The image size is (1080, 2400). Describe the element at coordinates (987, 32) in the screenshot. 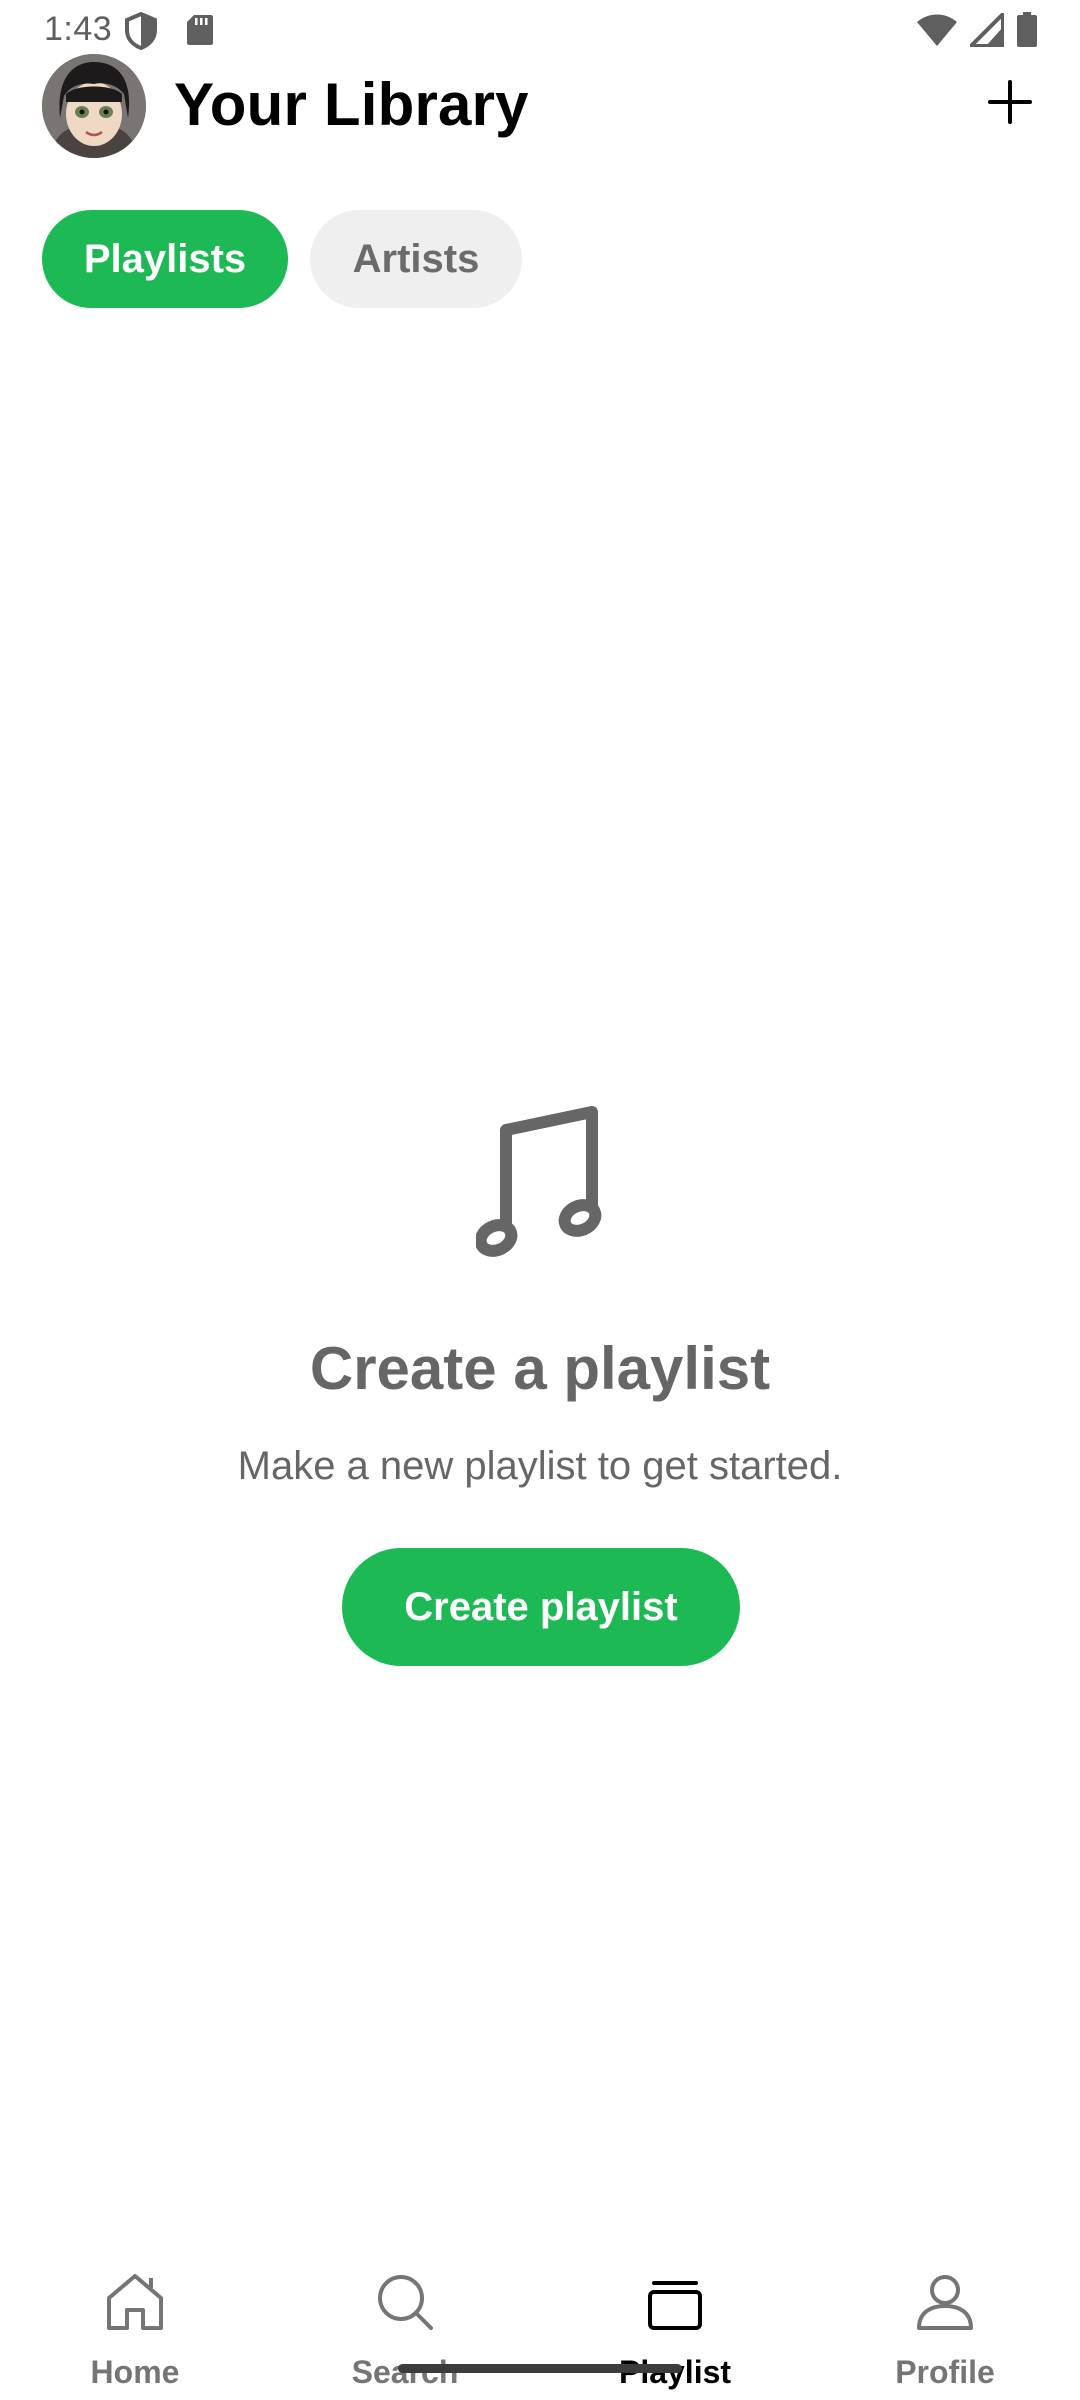

I see `signal-icon` at that location.